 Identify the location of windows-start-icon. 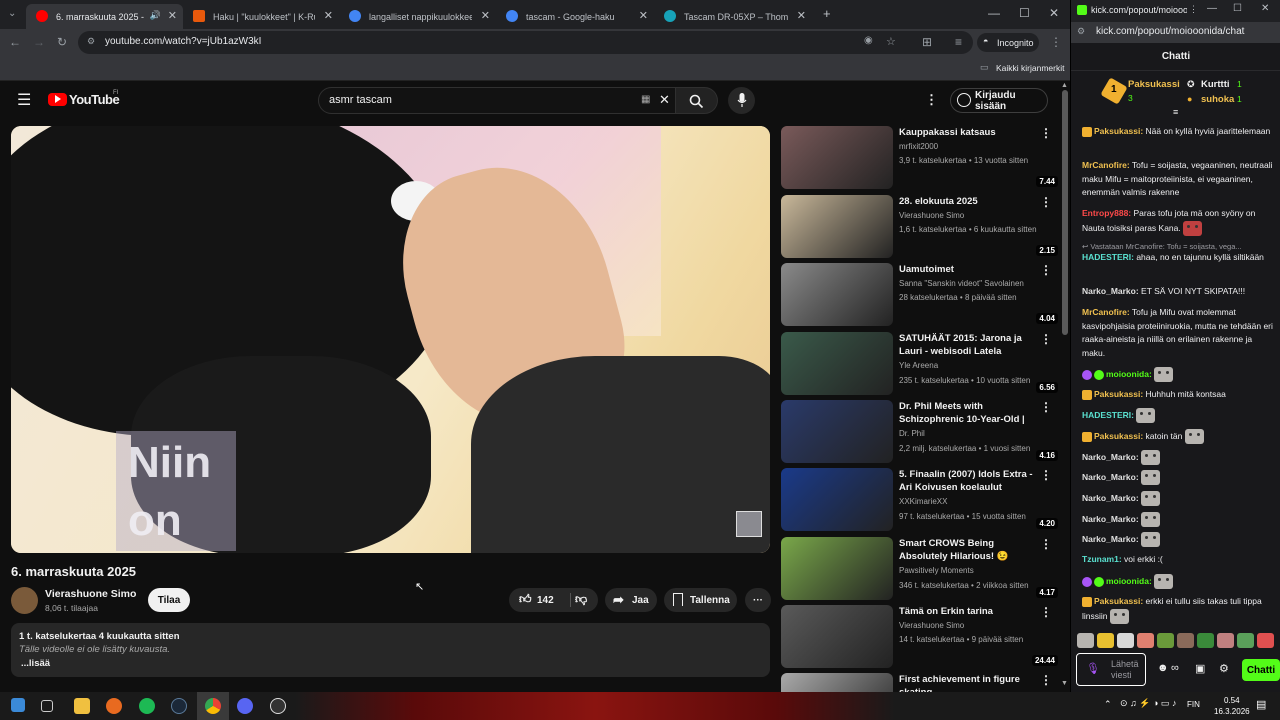
(18, 705).